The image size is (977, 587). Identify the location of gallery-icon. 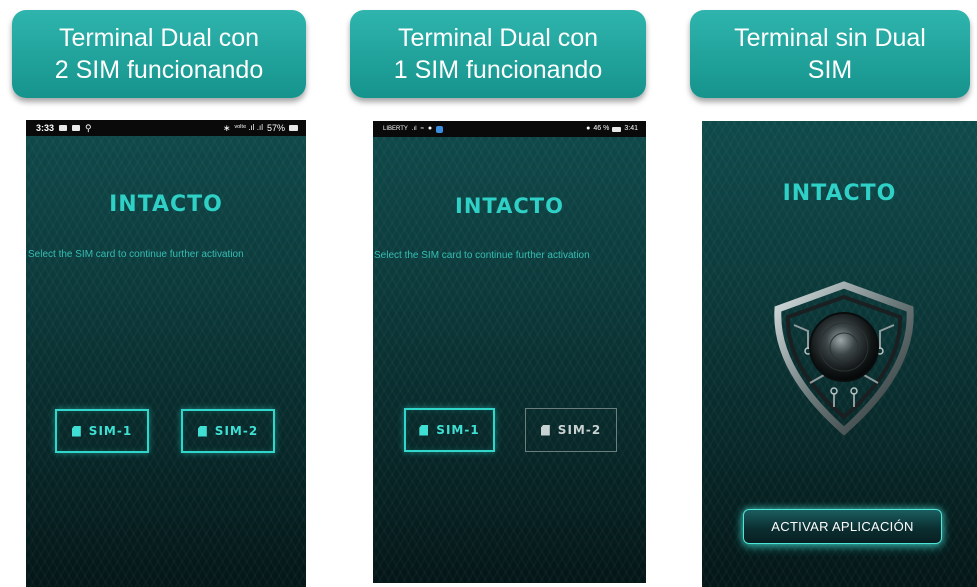
(76, 128).